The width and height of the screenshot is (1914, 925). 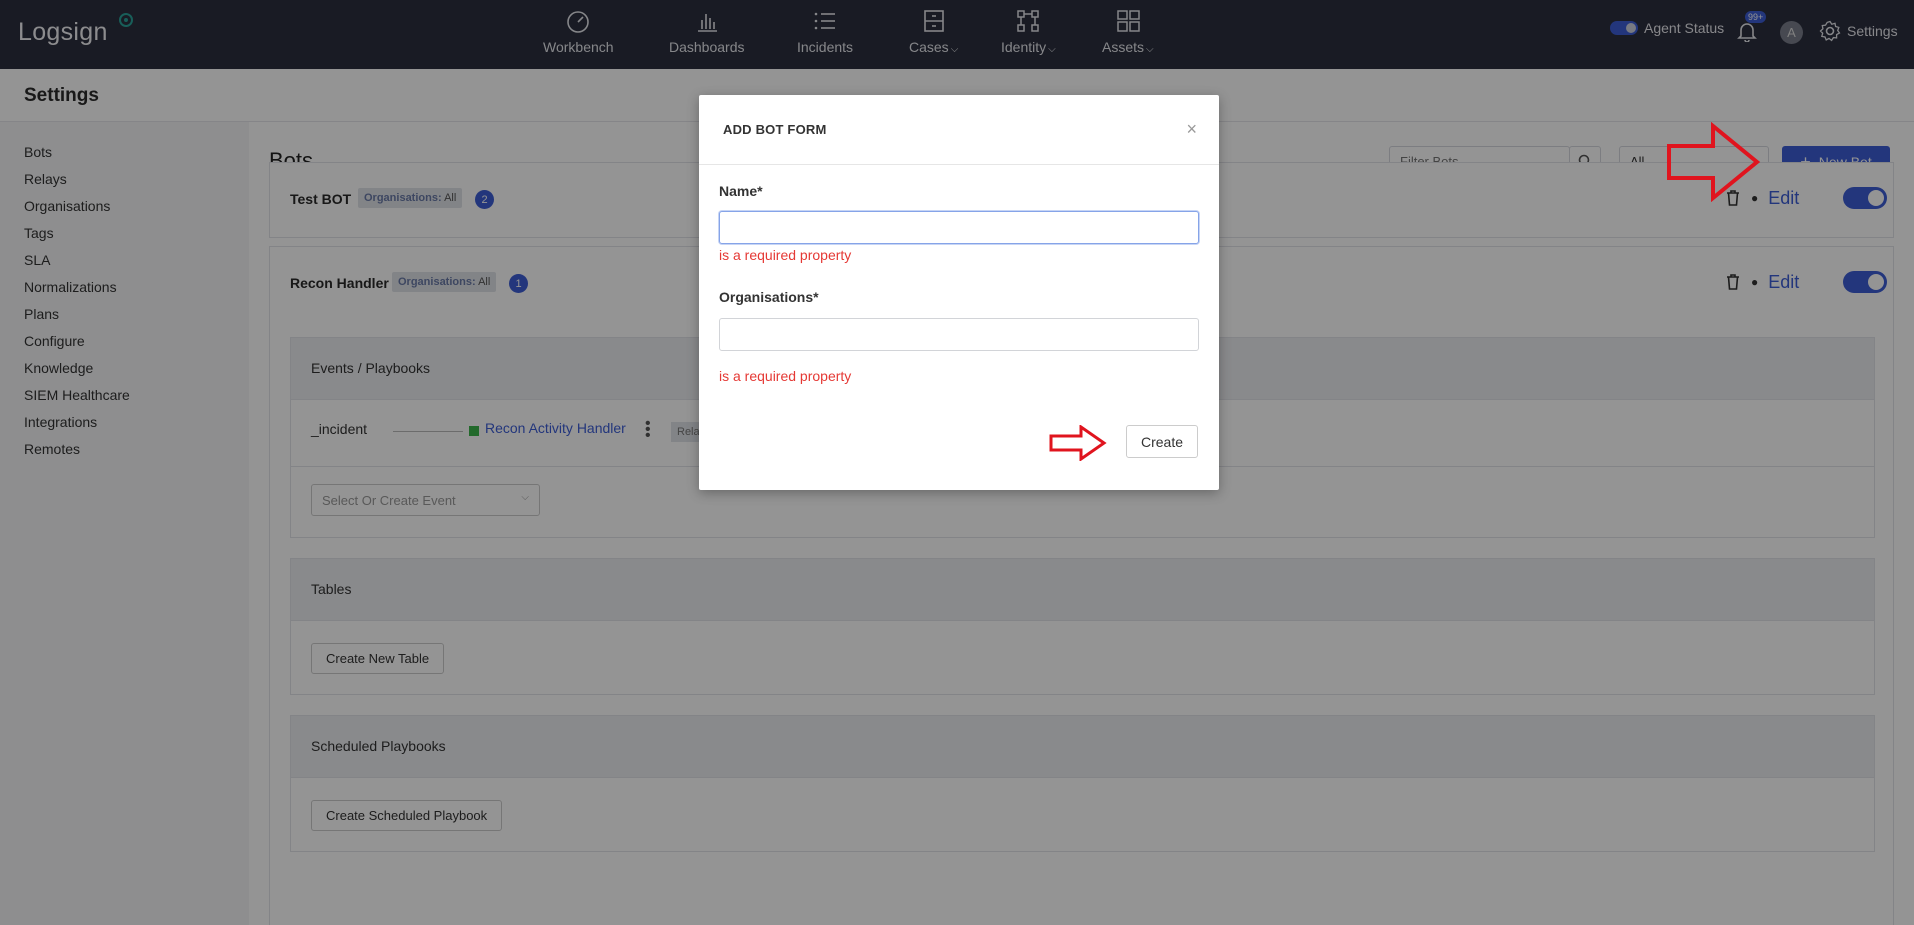 I want to click on modal-title: ADD BOT FORM, so click(x=775, y=129).